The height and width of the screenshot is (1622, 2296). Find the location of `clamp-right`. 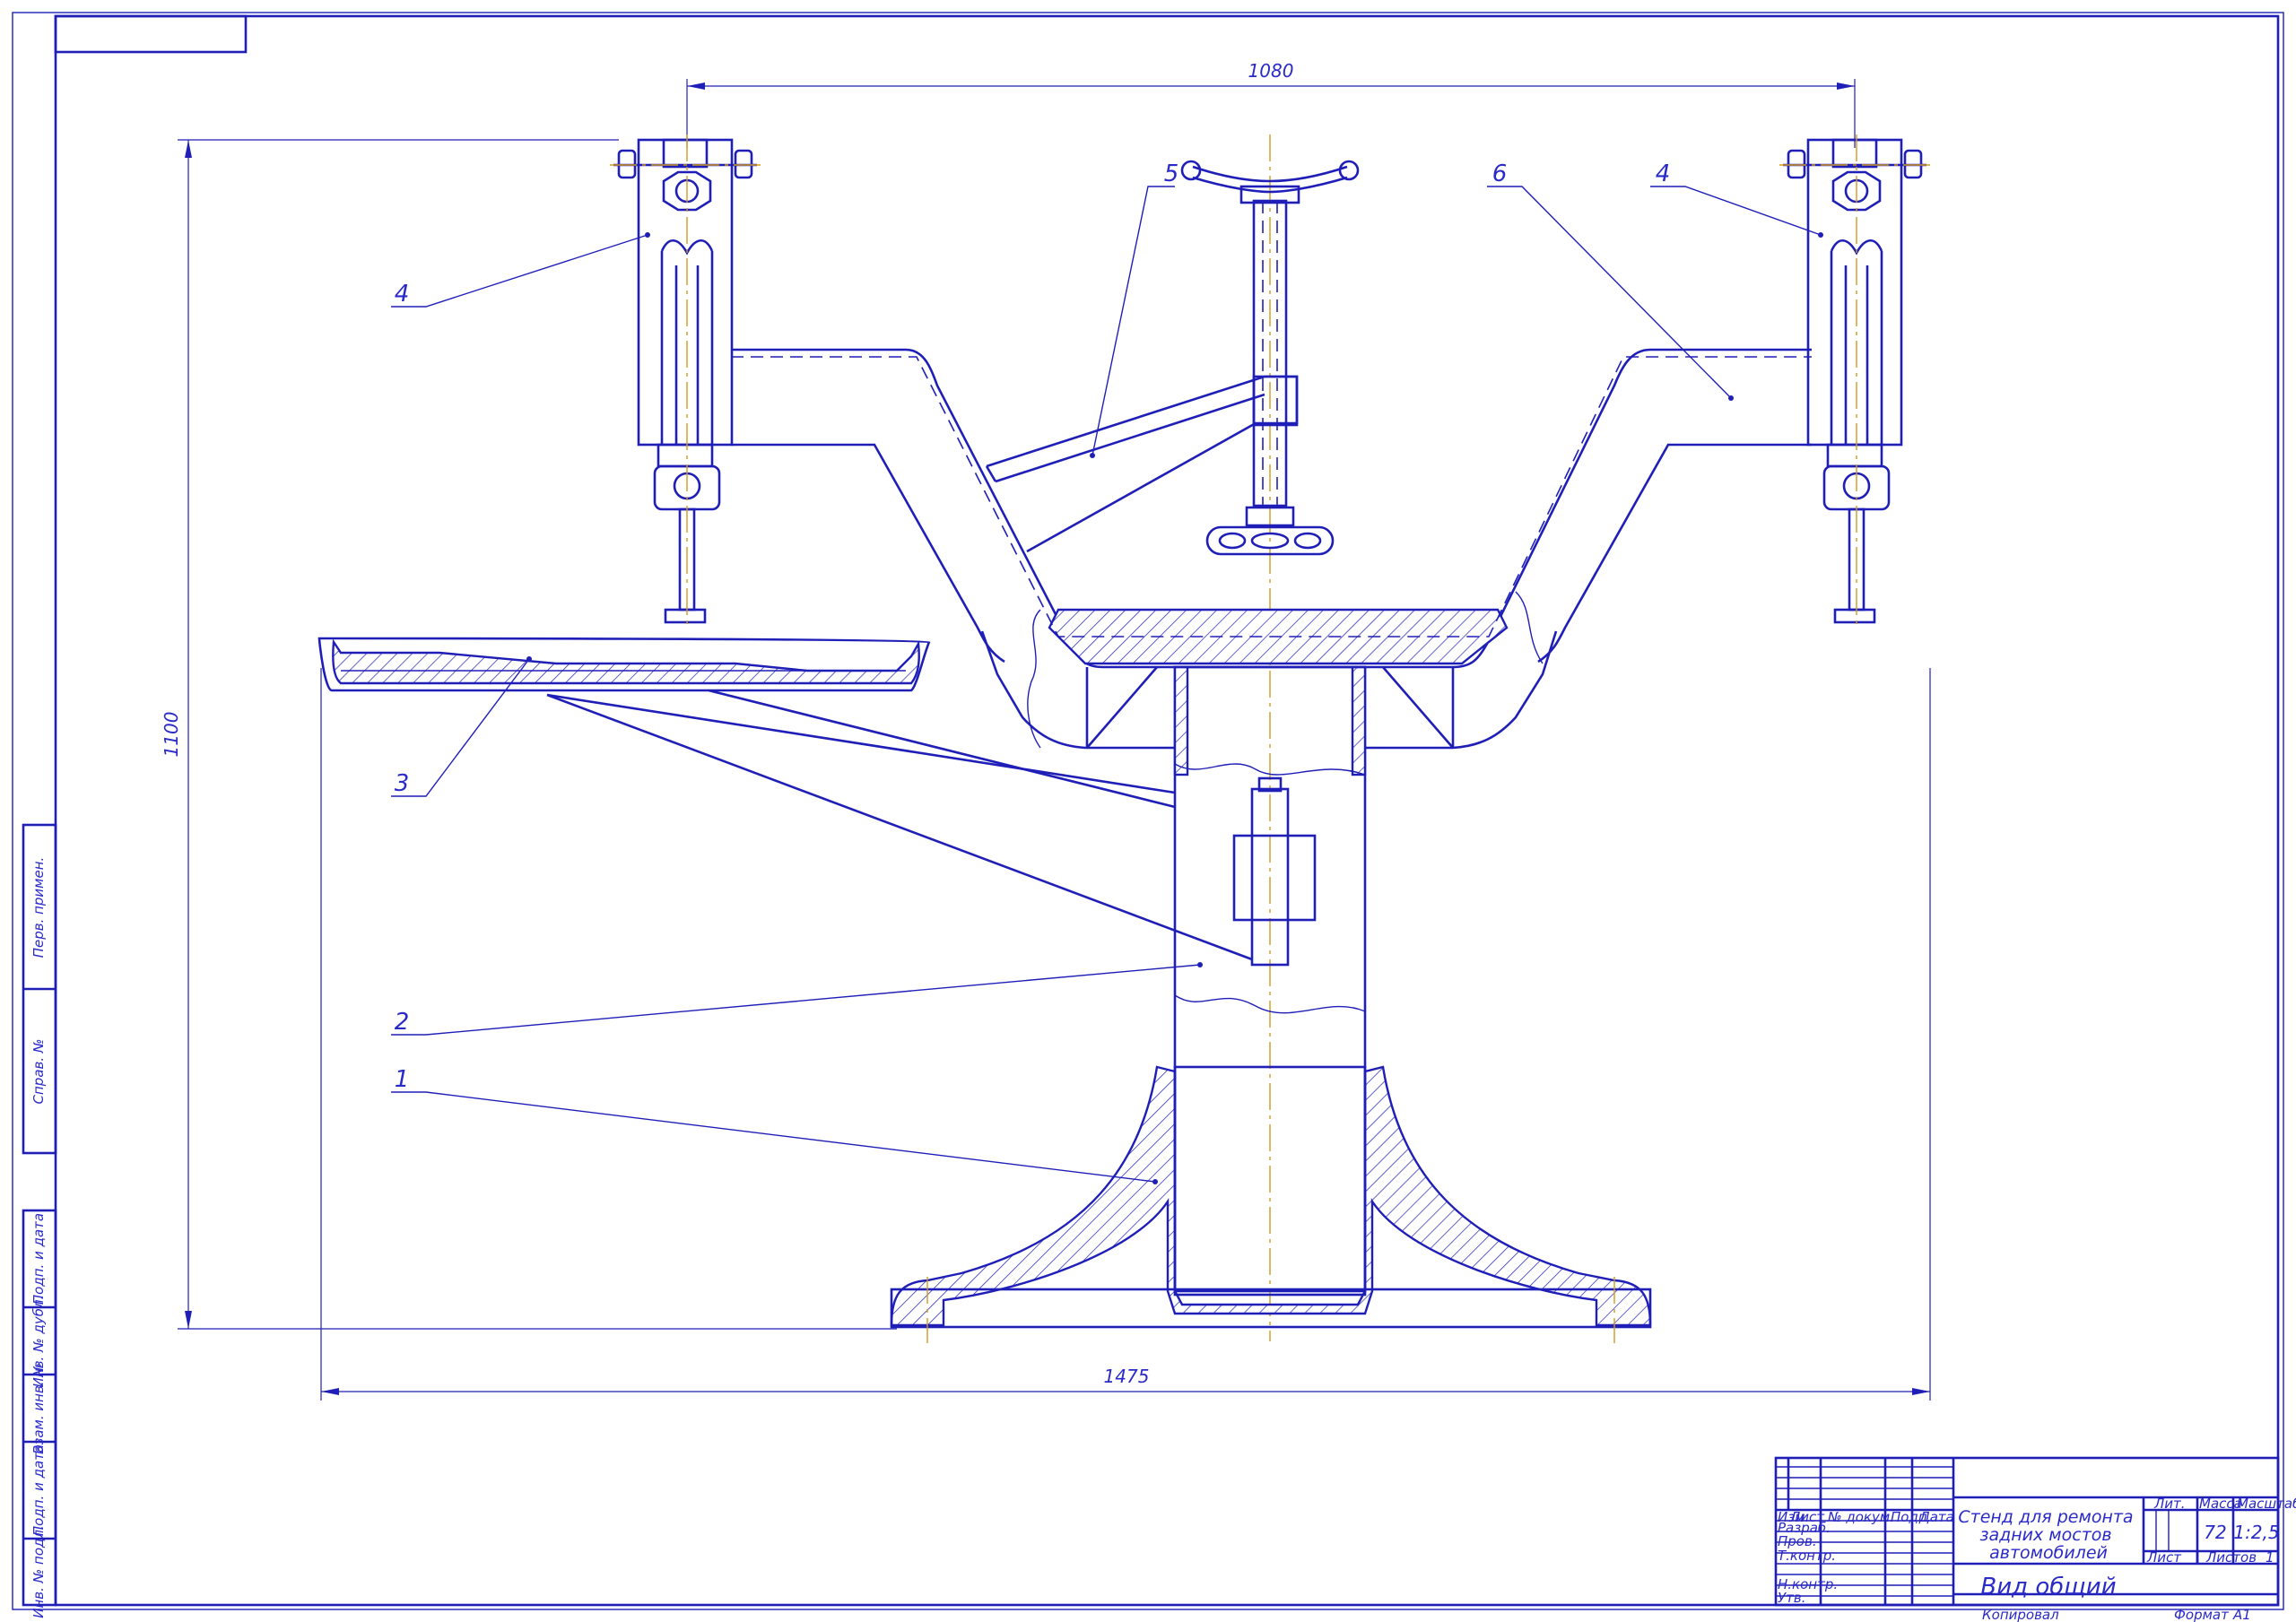

clamp-right is located at coordinates (1855, 381).